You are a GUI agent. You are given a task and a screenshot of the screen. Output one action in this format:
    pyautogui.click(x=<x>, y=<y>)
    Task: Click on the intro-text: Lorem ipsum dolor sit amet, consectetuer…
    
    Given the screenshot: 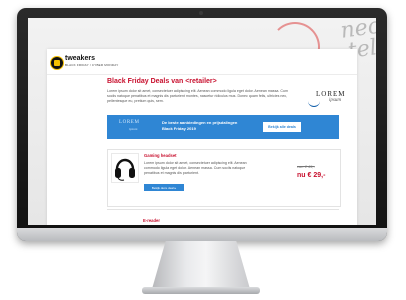 What is the action you would take?
    pyautogui.click(x=197, y=96)
    